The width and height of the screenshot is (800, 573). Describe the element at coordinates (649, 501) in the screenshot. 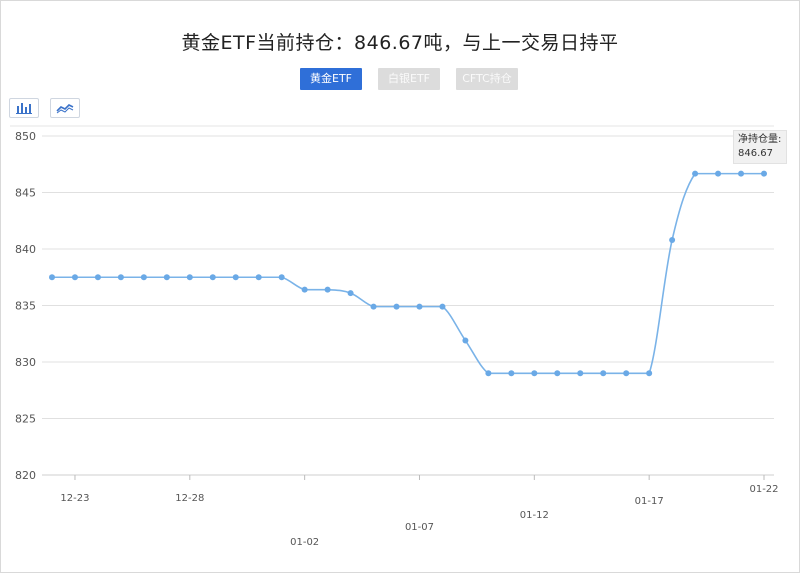

I see `x-tick-label: 01-17` at that location.